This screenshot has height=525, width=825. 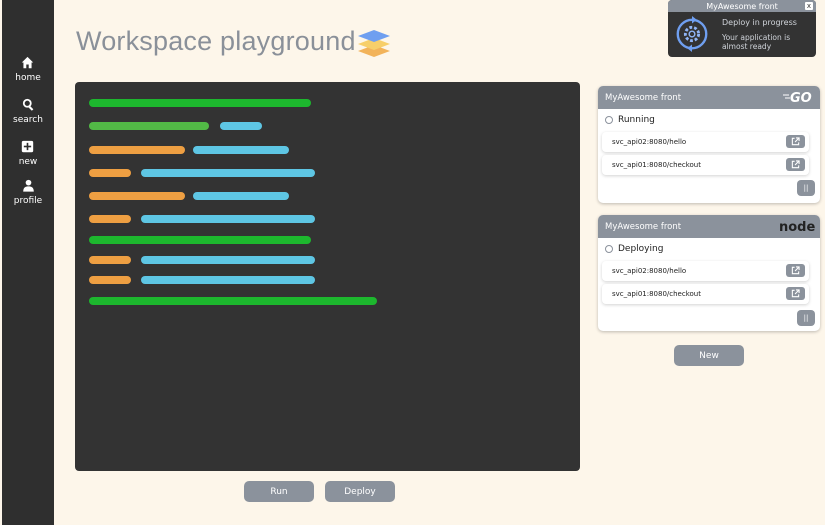 I want to click on nav-home: home, so click(x=28, y=69).